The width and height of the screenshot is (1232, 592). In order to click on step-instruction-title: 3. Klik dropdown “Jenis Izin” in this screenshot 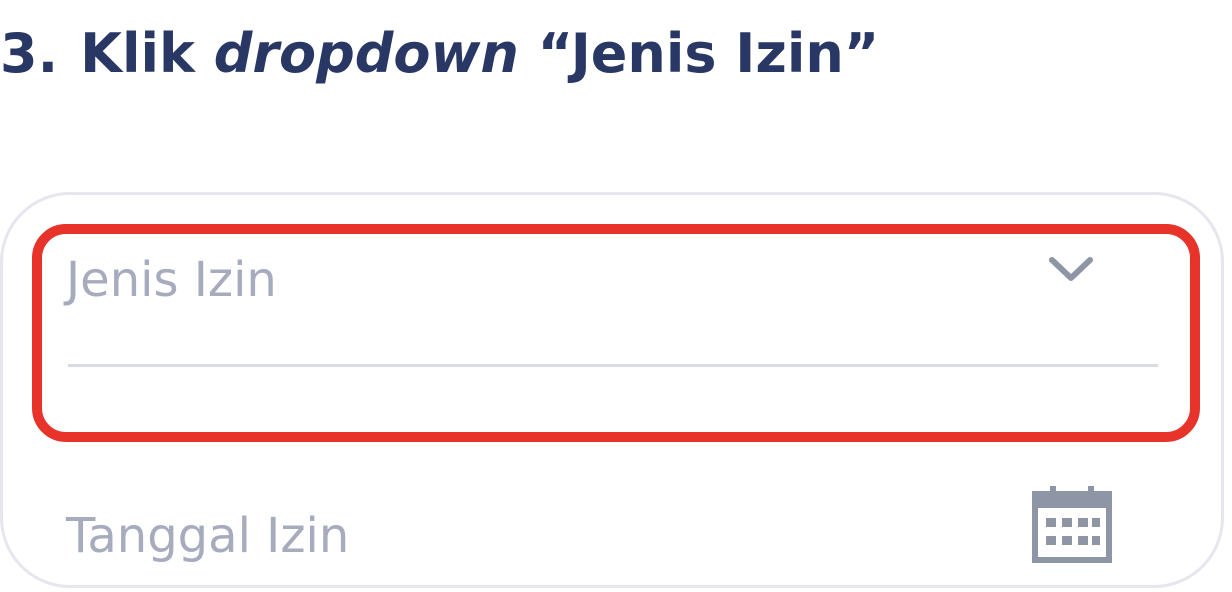, I will do `click(439, 54)`.